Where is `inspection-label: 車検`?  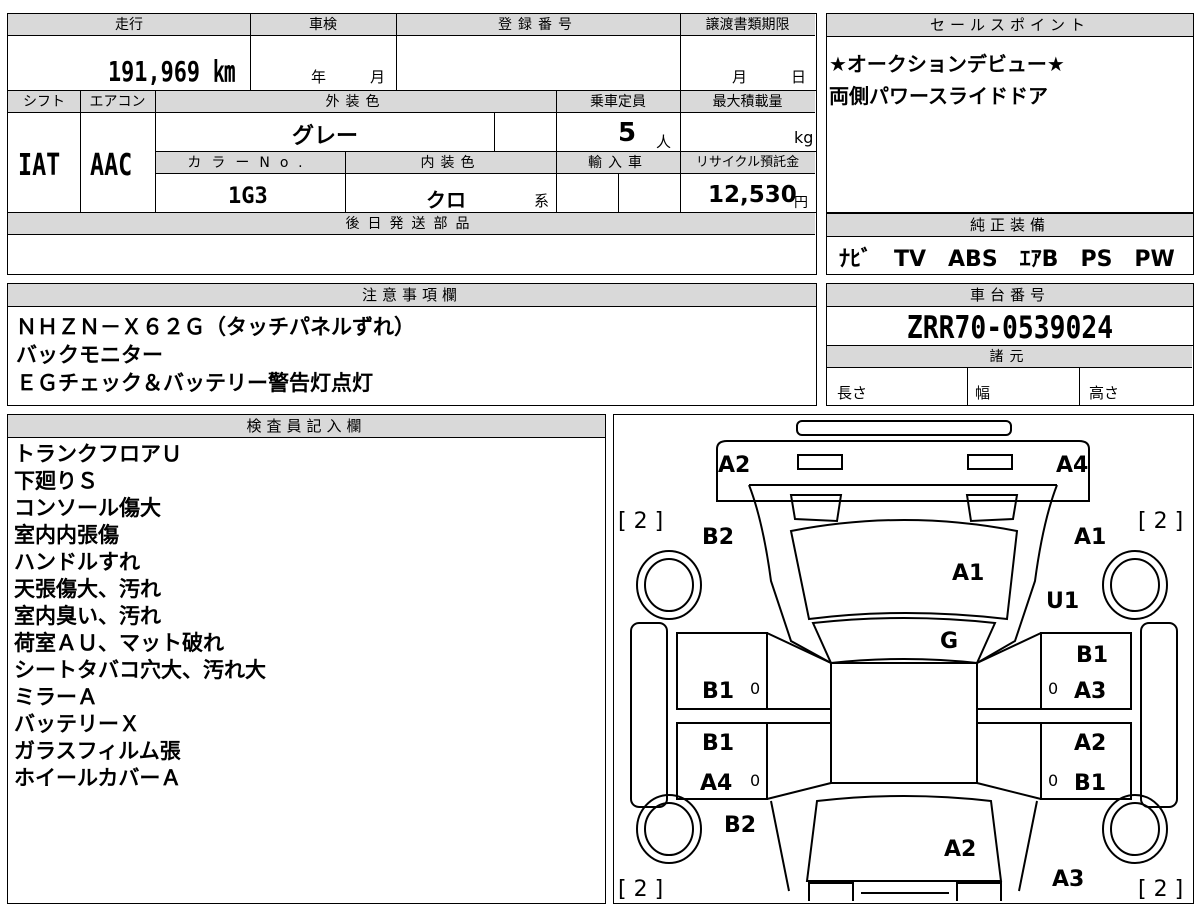
inspection-label: 車検 is located at coordinates (323, 25).